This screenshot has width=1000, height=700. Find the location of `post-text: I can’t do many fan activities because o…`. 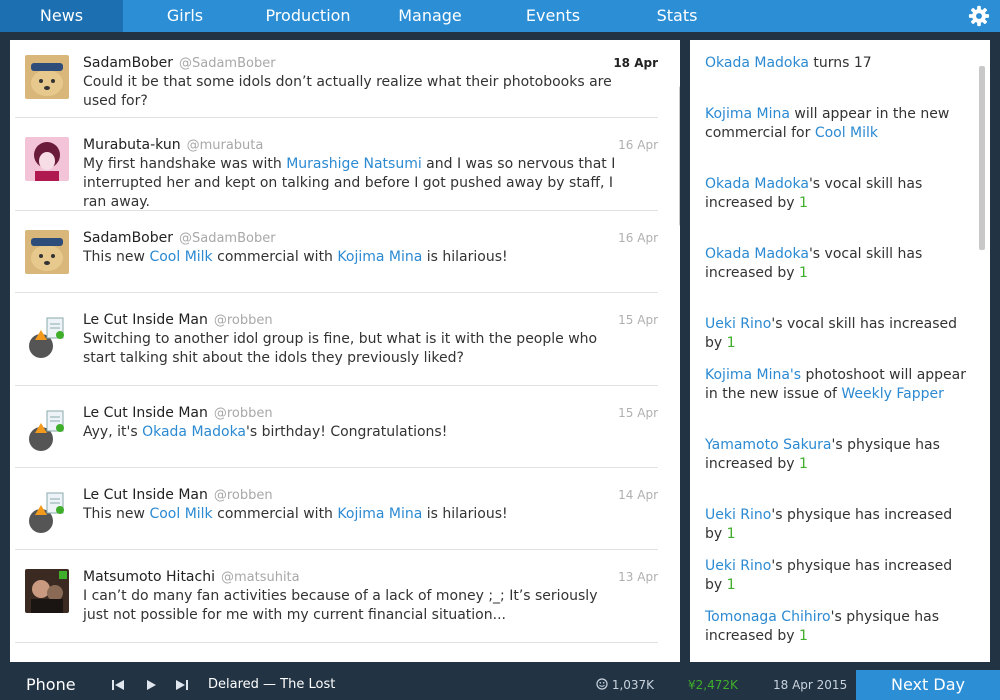

post-text: I can’t do many fan activities because o… is located at coordinates (353, 606).